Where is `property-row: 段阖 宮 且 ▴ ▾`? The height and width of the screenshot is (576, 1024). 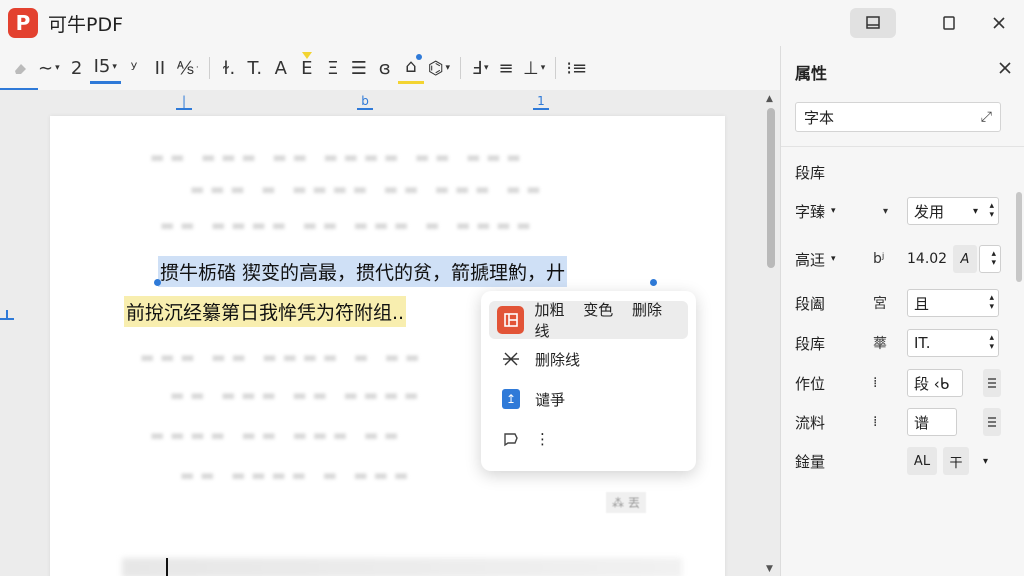 property-row: 段阖 宮 且 ▴ ▾ is located at coordinates (900, 303).